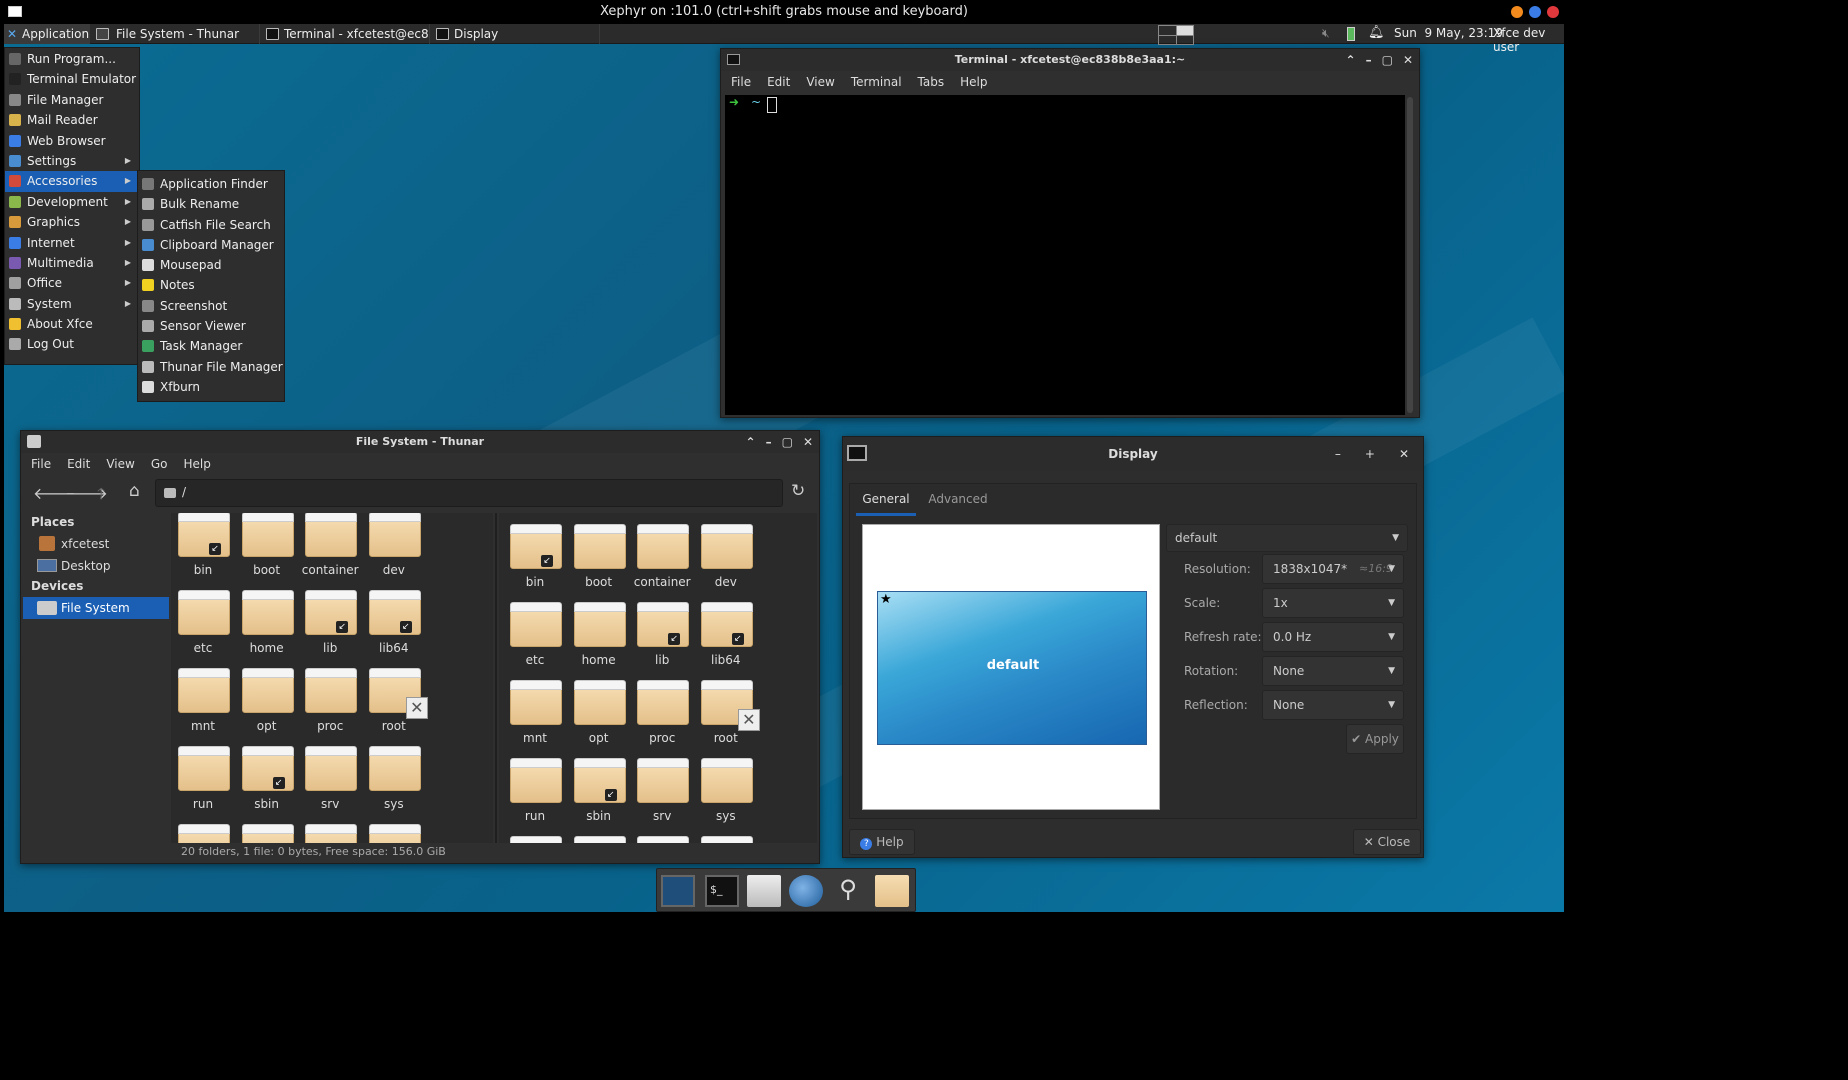  What do you see at coordinates (892, 891) in the screenshot?
I see `folder-icon` at bounding box center [892, 891].